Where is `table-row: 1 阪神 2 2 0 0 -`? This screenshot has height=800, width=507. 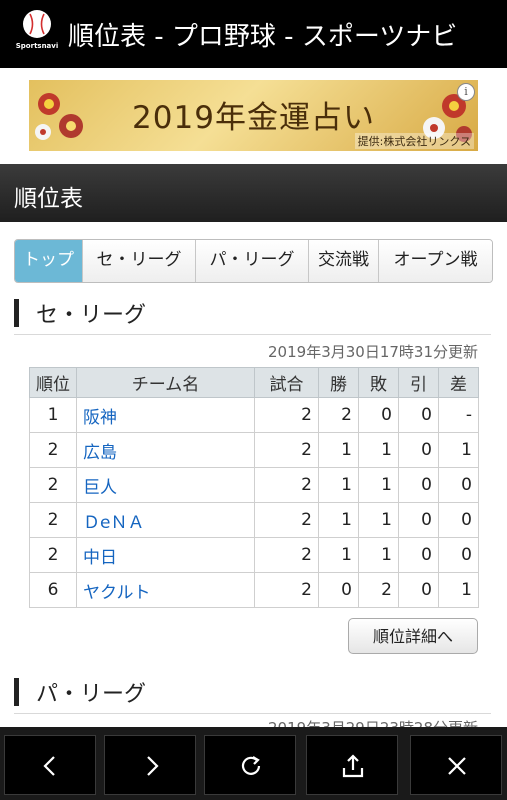
table-row: 1 阪神 2 2 0 0 - is located at coordinates (254, 415).